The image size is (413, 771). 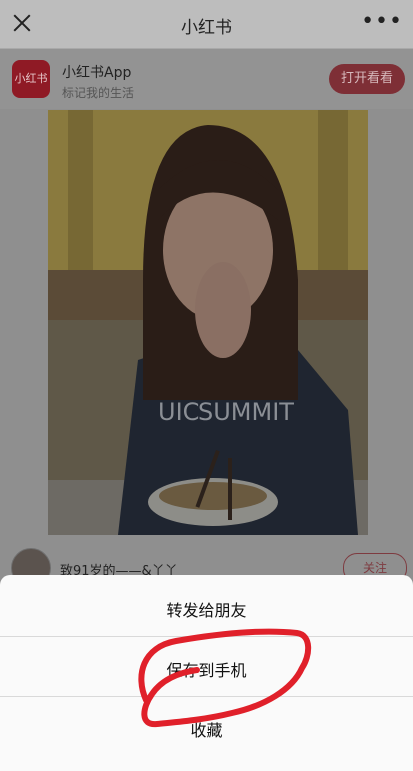 What do you see at coordinates (178, 412) in the screenshot?
I see `svg-text: UIC` at bounding box center [178, 412].